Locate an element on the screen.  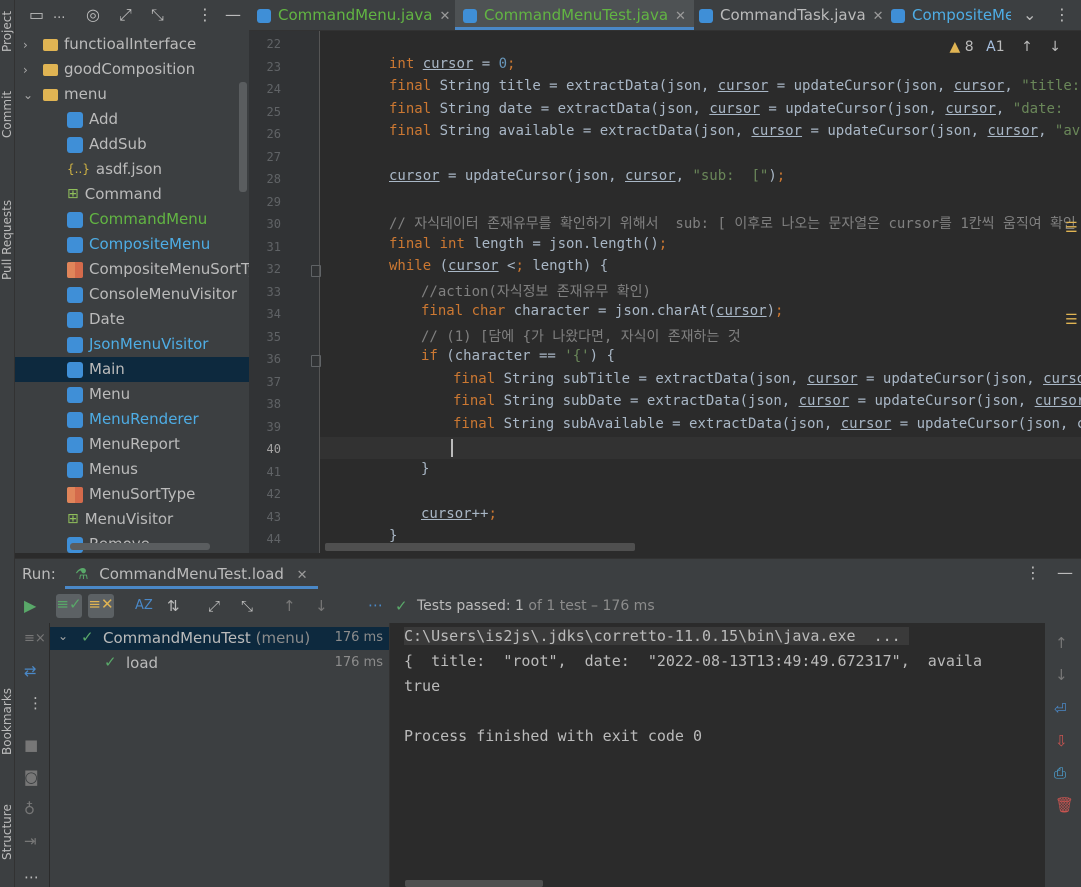
tab-command-task: CommandTask.java ✕ is located at coordinates (791, 15).